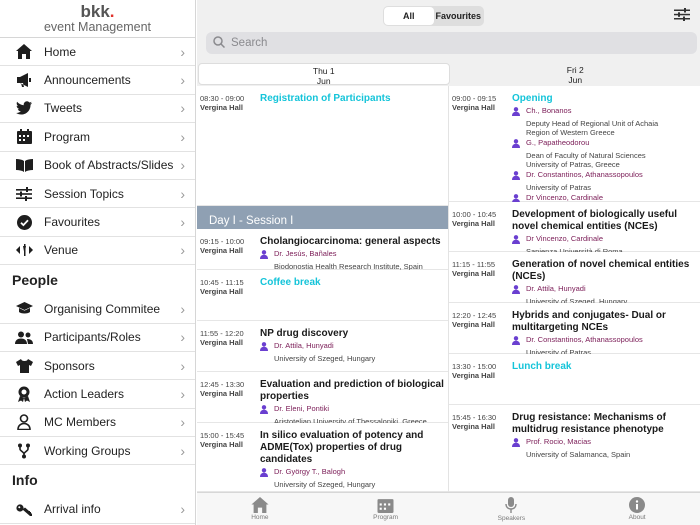  Describe the element at coordinates (24, 165) in the screenshot. I see `book-icon` at that location.